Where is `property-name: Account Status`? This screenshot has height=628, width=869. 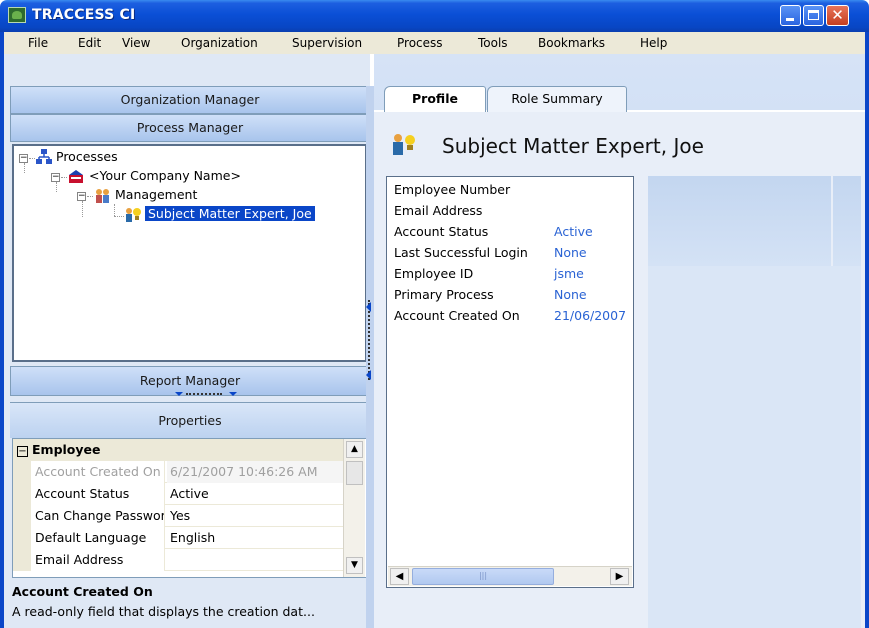
property-name: Account Status is located at coordinates (89, 494).